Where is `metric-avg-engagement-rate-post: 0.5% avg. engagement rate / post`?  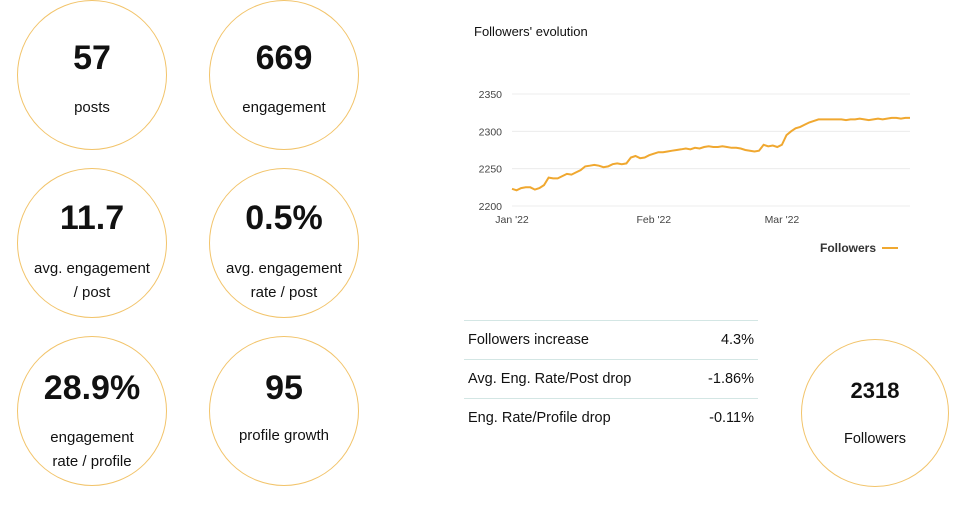
metric-avg-engagement-rate-post: 0.5% avg. engagement rate / post is located at coordinates (284, 243).